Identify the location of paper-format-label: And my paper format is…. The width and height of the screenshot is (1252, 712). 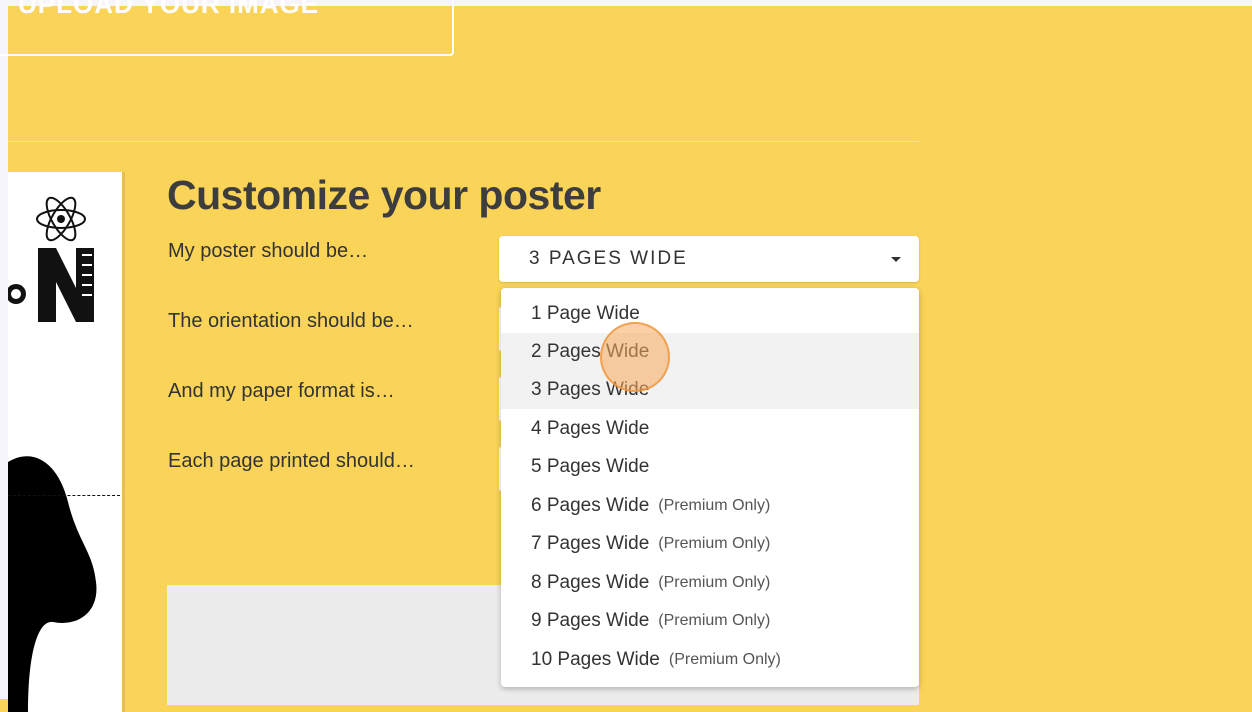
(281, 391).